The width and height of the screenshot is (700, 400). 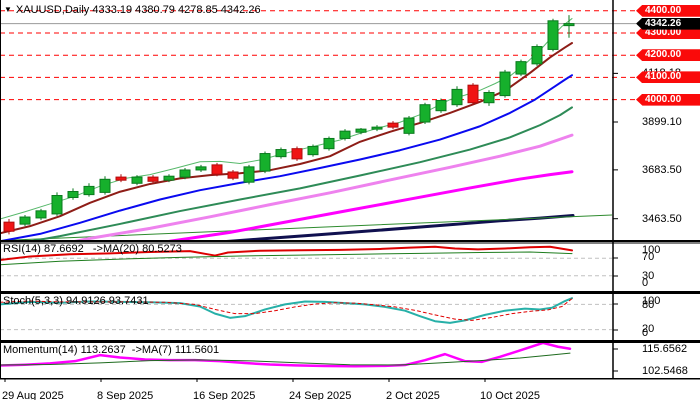 What do you see at coordinates (176, 10) in the screenshot?
I see `ohlc-values: 4333.19 4380.79 4278.85 4342.26` at bounding box center [176, 10].